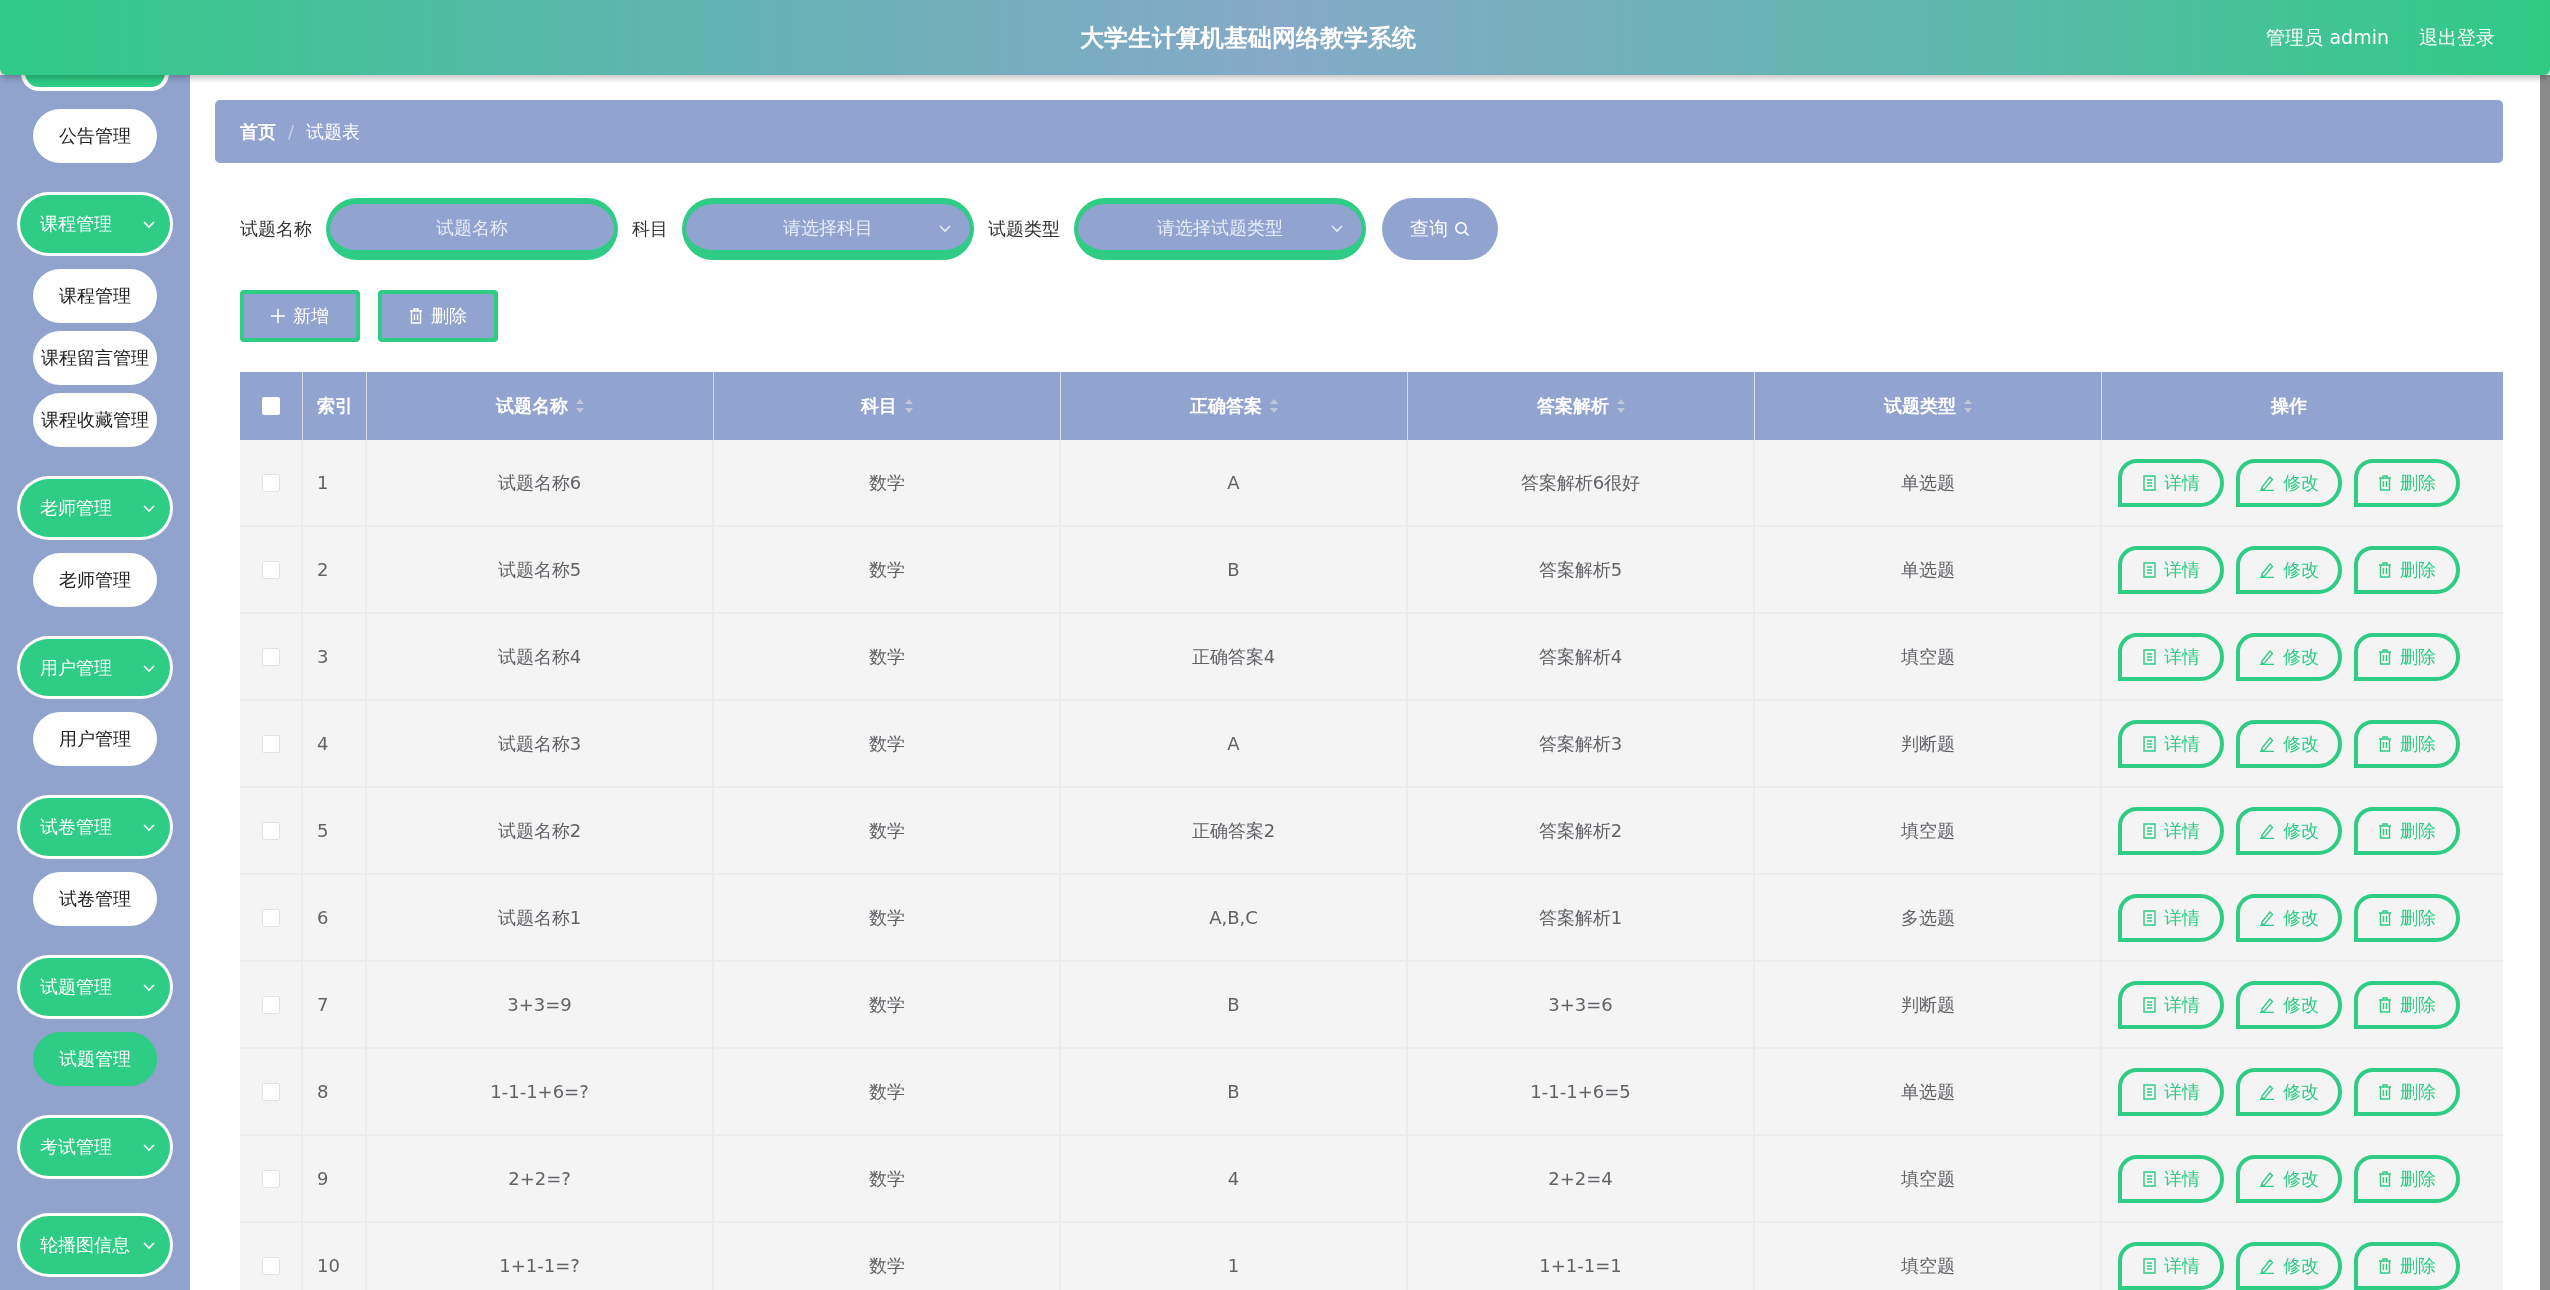 Image resolution: width=2550 pixels, height=1290 pixels. Describe the element at coordinates (540, 406) in the screenshot. I see `column-header: 试题名称` at that location.